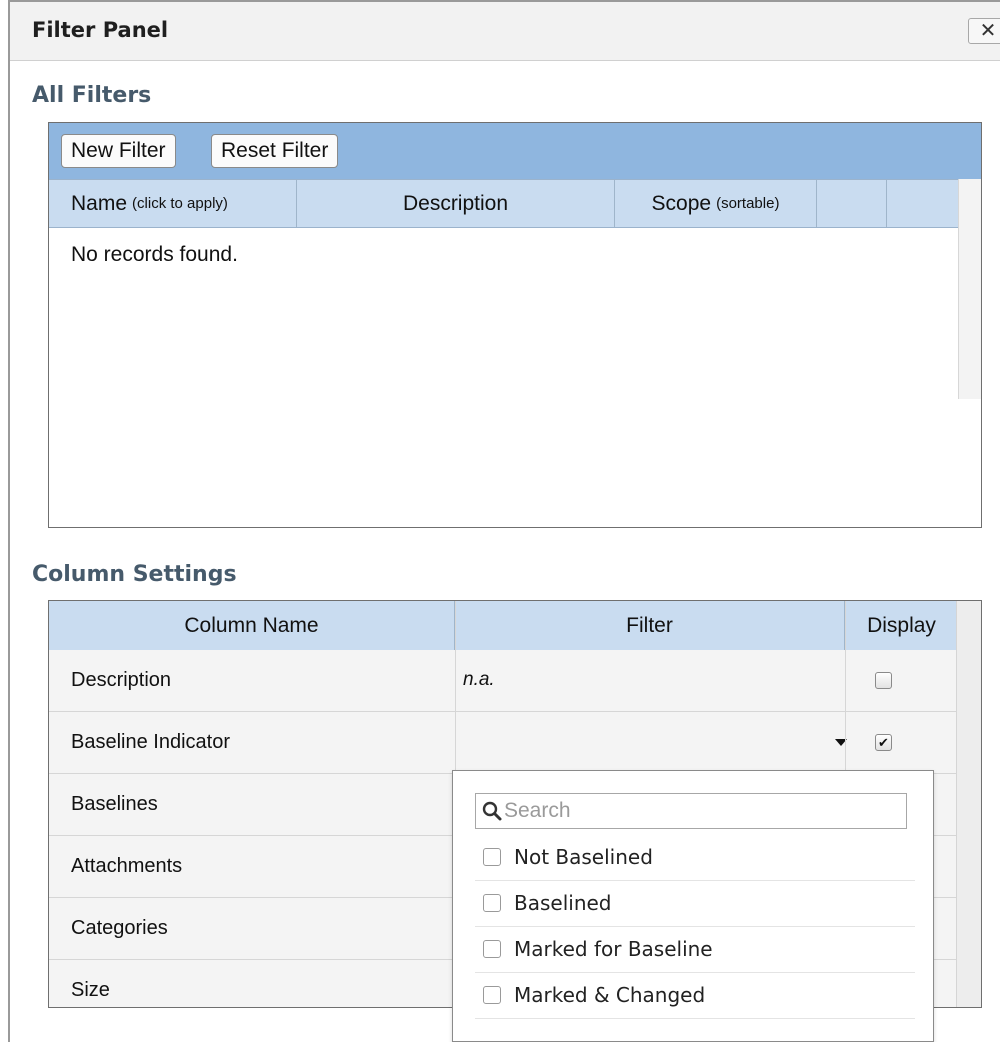 The image size is (1000, 1042). I want to click on option-label: Marked for Baseline, so click(613, 949).